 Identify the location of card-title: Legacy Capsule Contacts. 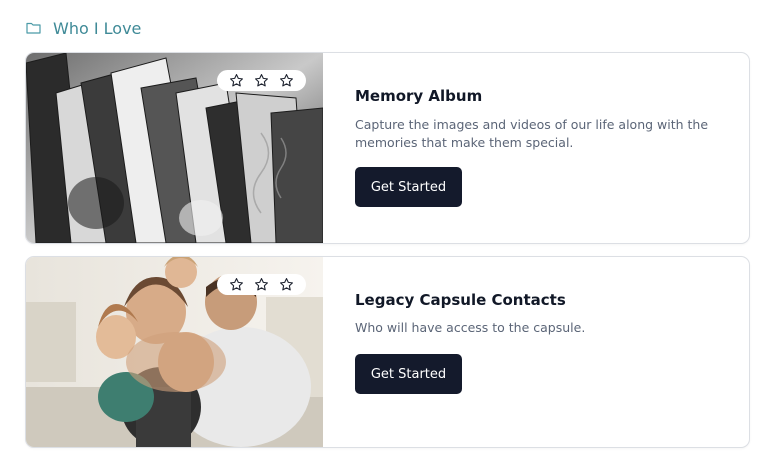
(460, 300).